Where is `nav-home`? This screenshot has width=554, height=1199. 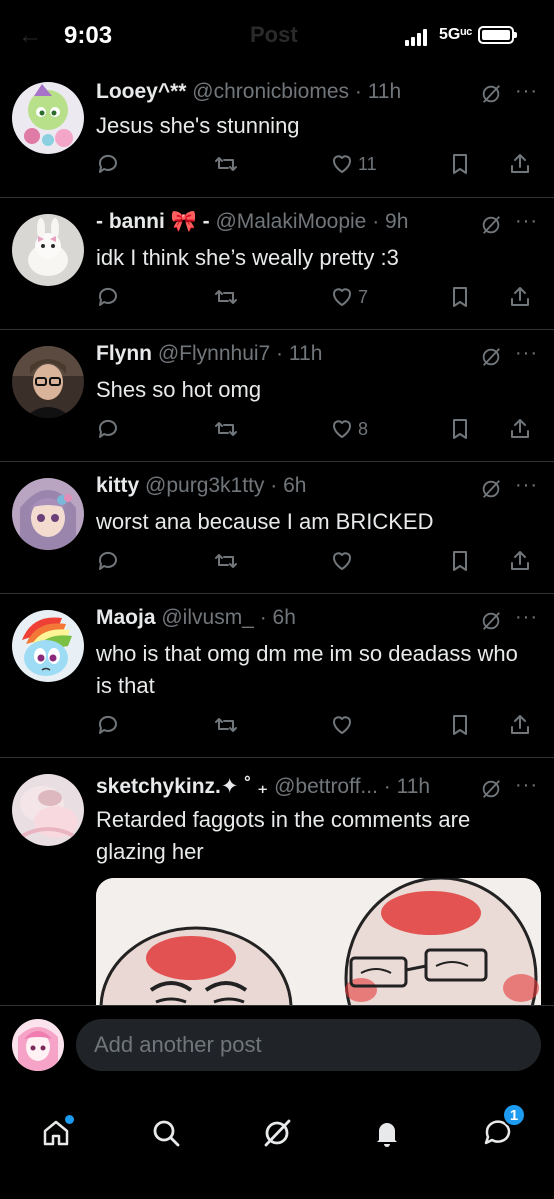 nav-home is located at coordinates (56, 1133).